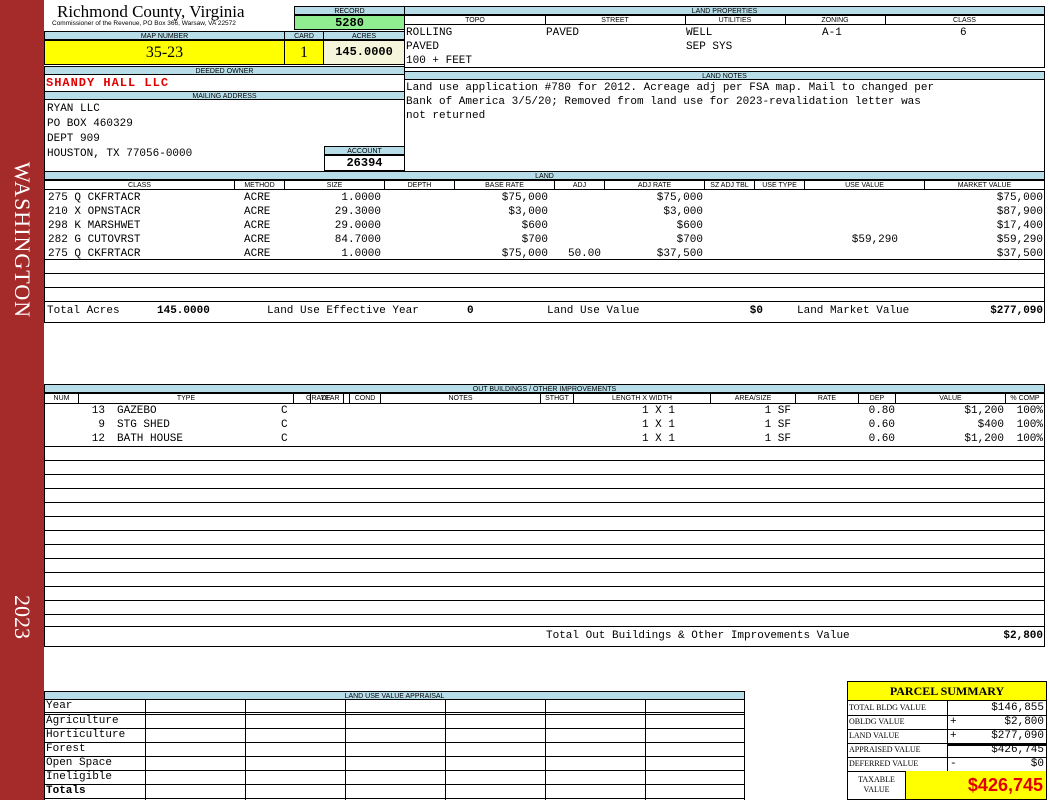 Image resolution: width=1050 pixels, height=800 pixels. I want to click on col-value: VALUE, so click(951, 398).